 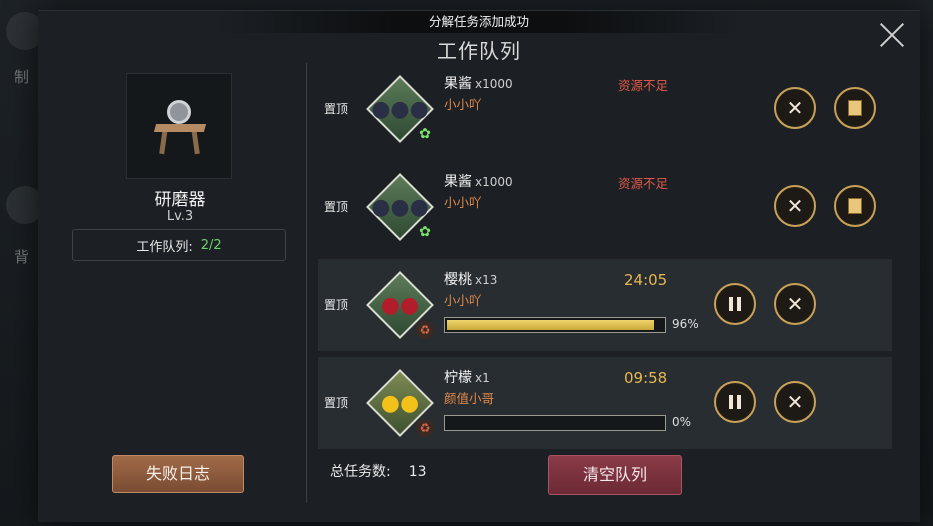 I want to click on item-owner: 颜值小哥, so click(x=469, y=398).